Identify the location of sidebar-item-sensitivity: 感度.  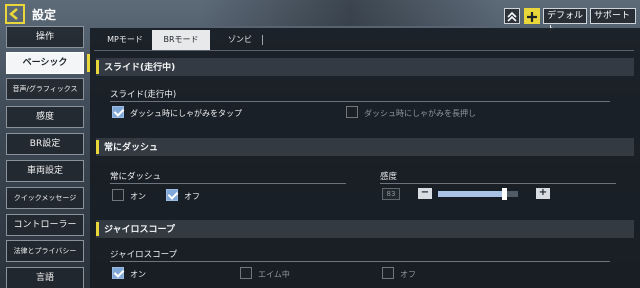
(45, 117).